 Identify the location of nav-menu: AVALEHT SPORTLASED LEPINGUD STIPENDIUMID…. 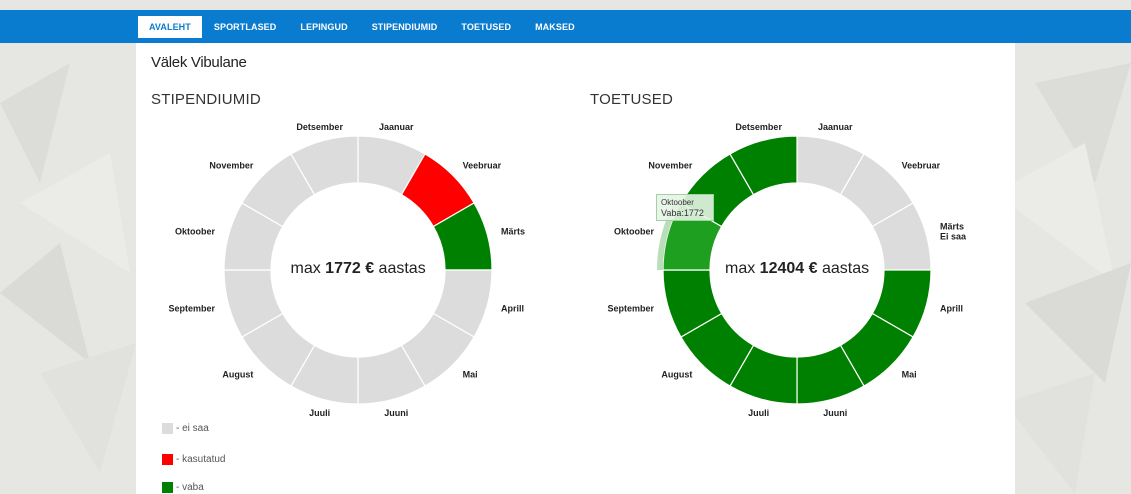
(362, 26).